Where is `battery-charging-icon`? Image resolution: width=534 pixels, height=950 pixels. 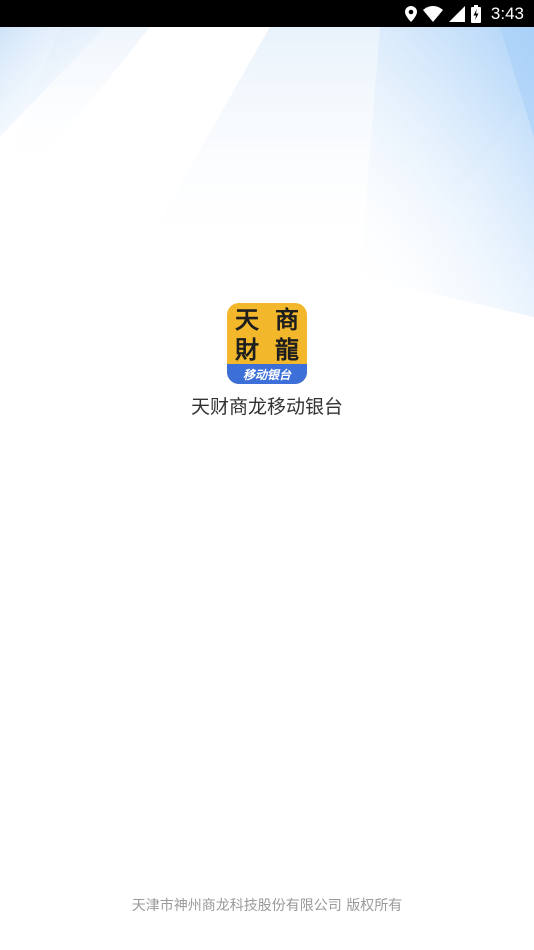
battery-charging-icon is located at coordinates (475, 13).